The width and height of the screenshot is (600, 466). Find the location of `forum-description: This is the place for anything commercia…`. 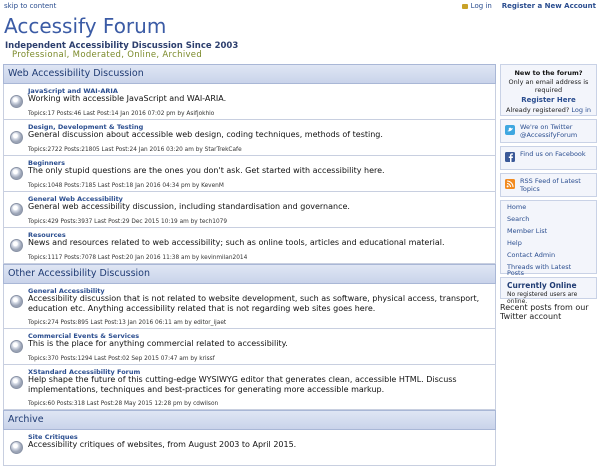

forum-description: This is the place for anything commercia… is located at coordinates (158, 343).